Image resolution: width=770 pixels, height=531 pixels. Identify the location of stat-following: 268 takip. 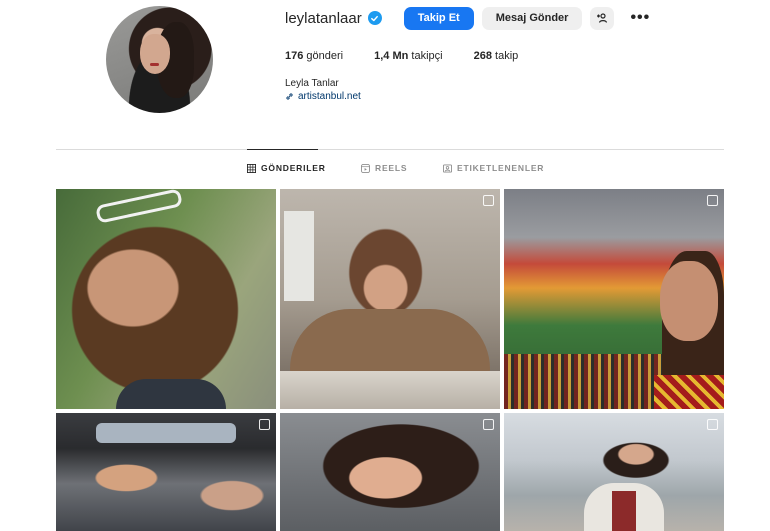
(496, 56).